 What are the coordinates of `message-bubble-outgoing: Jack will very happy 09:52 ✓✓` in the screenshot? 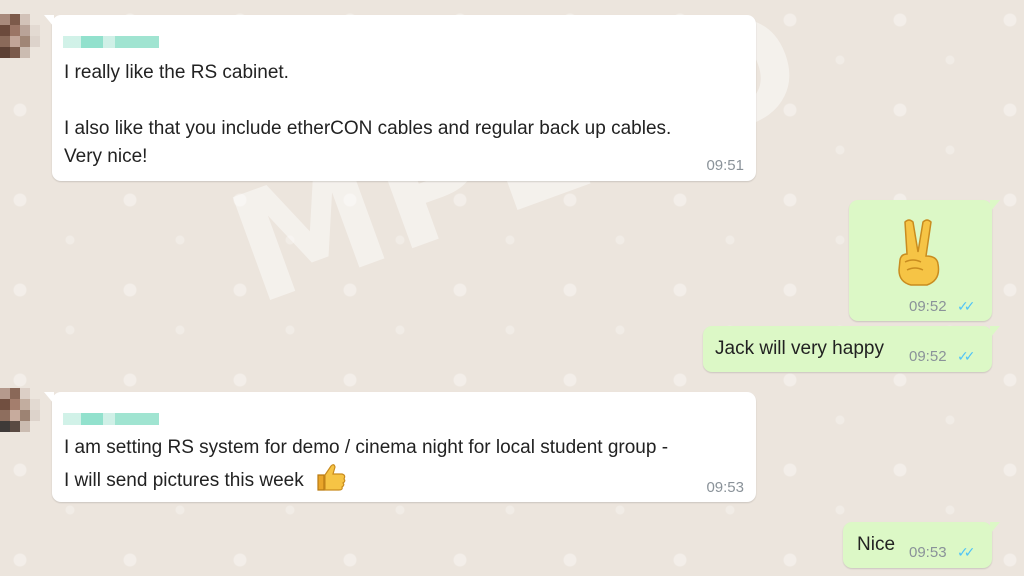 It's located at (851, 349).